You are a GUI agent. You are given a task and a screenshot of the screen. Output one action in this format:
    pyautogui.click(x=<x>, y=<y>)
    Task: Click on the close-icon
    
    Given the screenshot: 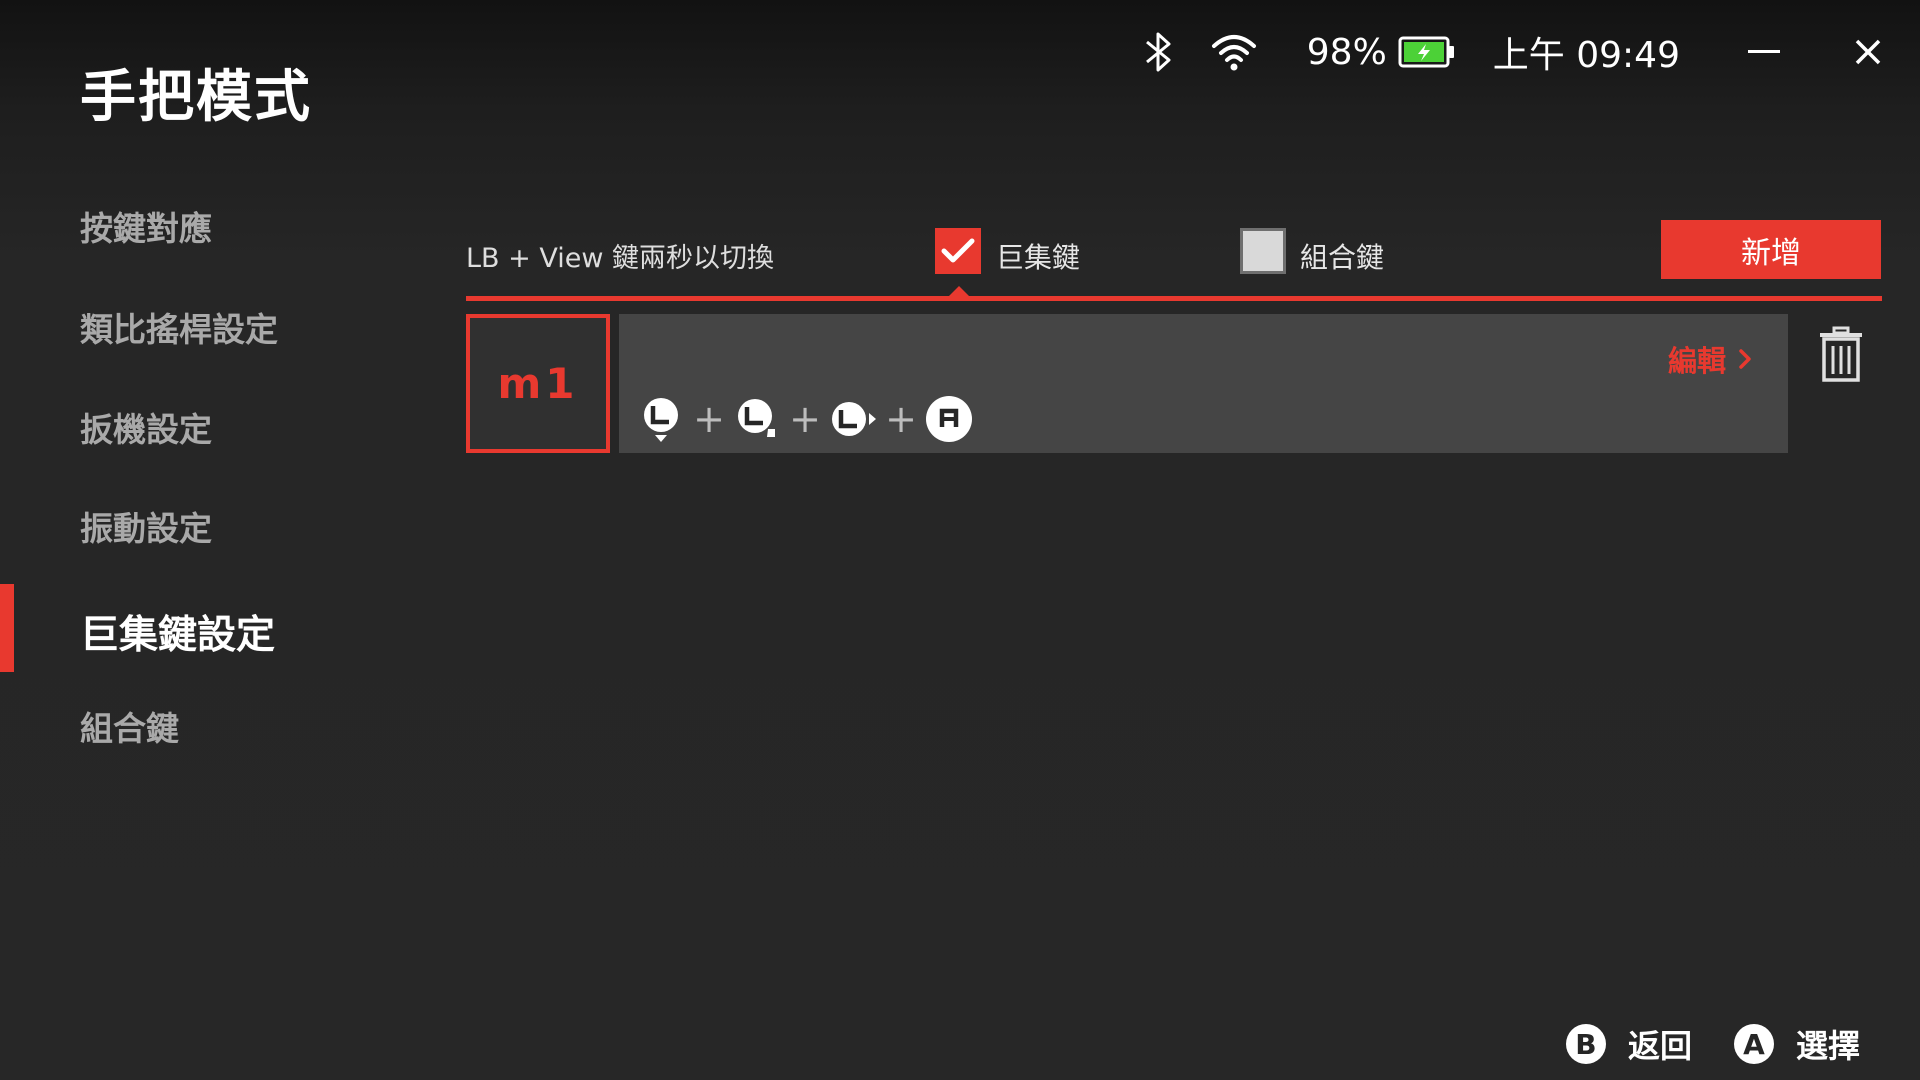 What is the action you would take?
    pyautogui.click(x=1868, y=52)
    